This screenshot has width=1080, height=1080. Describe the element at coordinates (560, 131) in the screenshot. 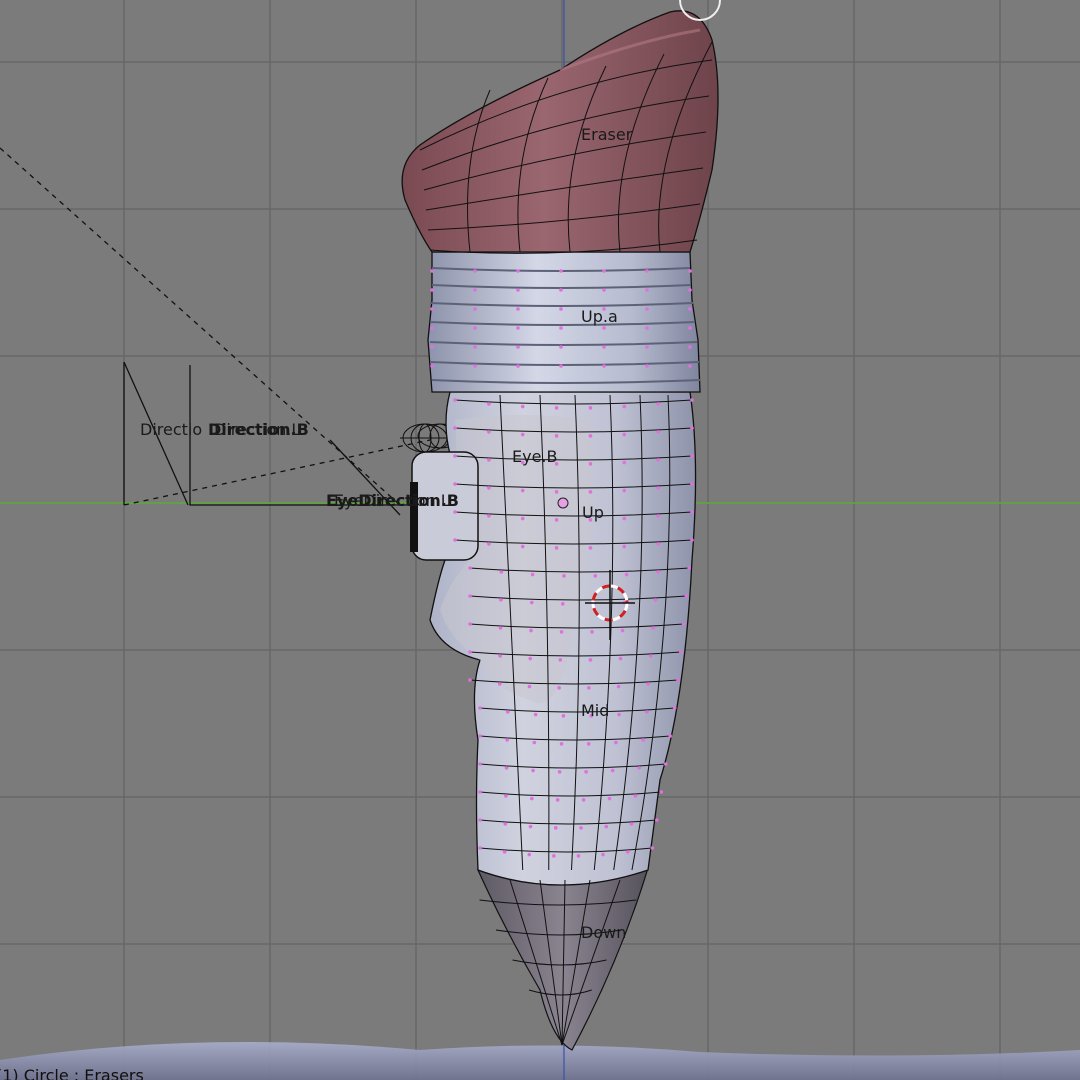

I see `pencil-eraser` at that location.